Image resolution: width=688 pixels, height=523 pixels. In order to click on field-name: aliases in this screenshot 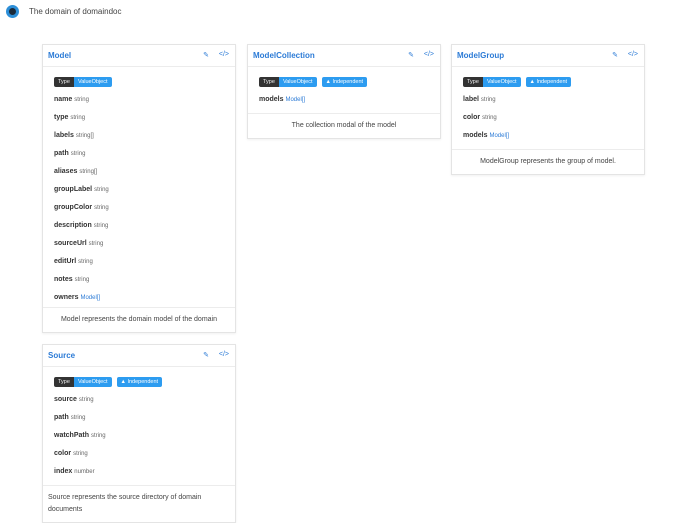, I will do `click(66, 171)`.